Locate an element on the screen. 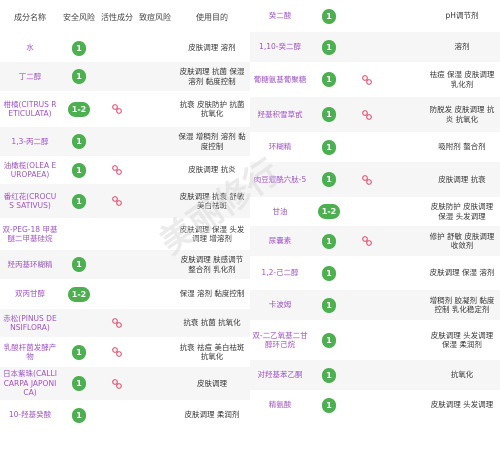  ingredient-name: 丁二醇 is located at coordinates (30, 76).